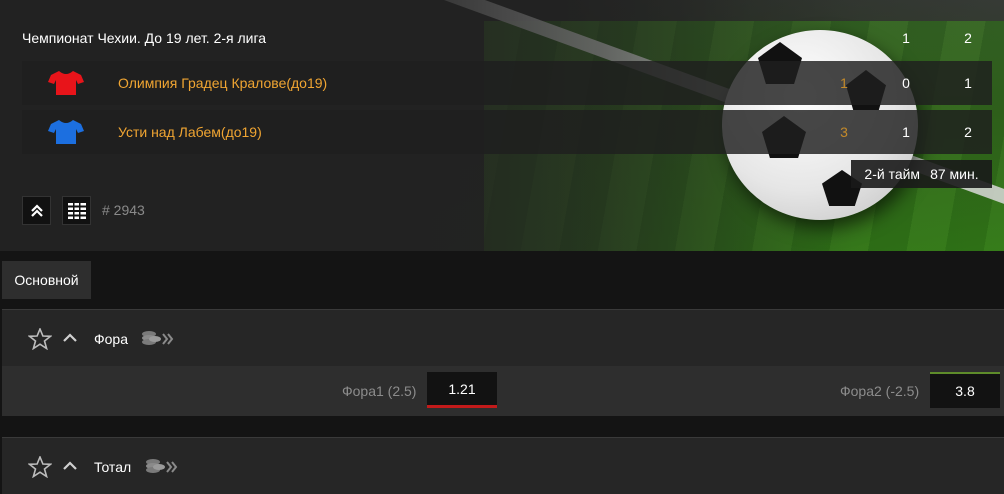  Describe the element at coordinates (880, 391) in the screenshot. I see `odd-label-handicap2: Фора2 (-2.5)` at that location.